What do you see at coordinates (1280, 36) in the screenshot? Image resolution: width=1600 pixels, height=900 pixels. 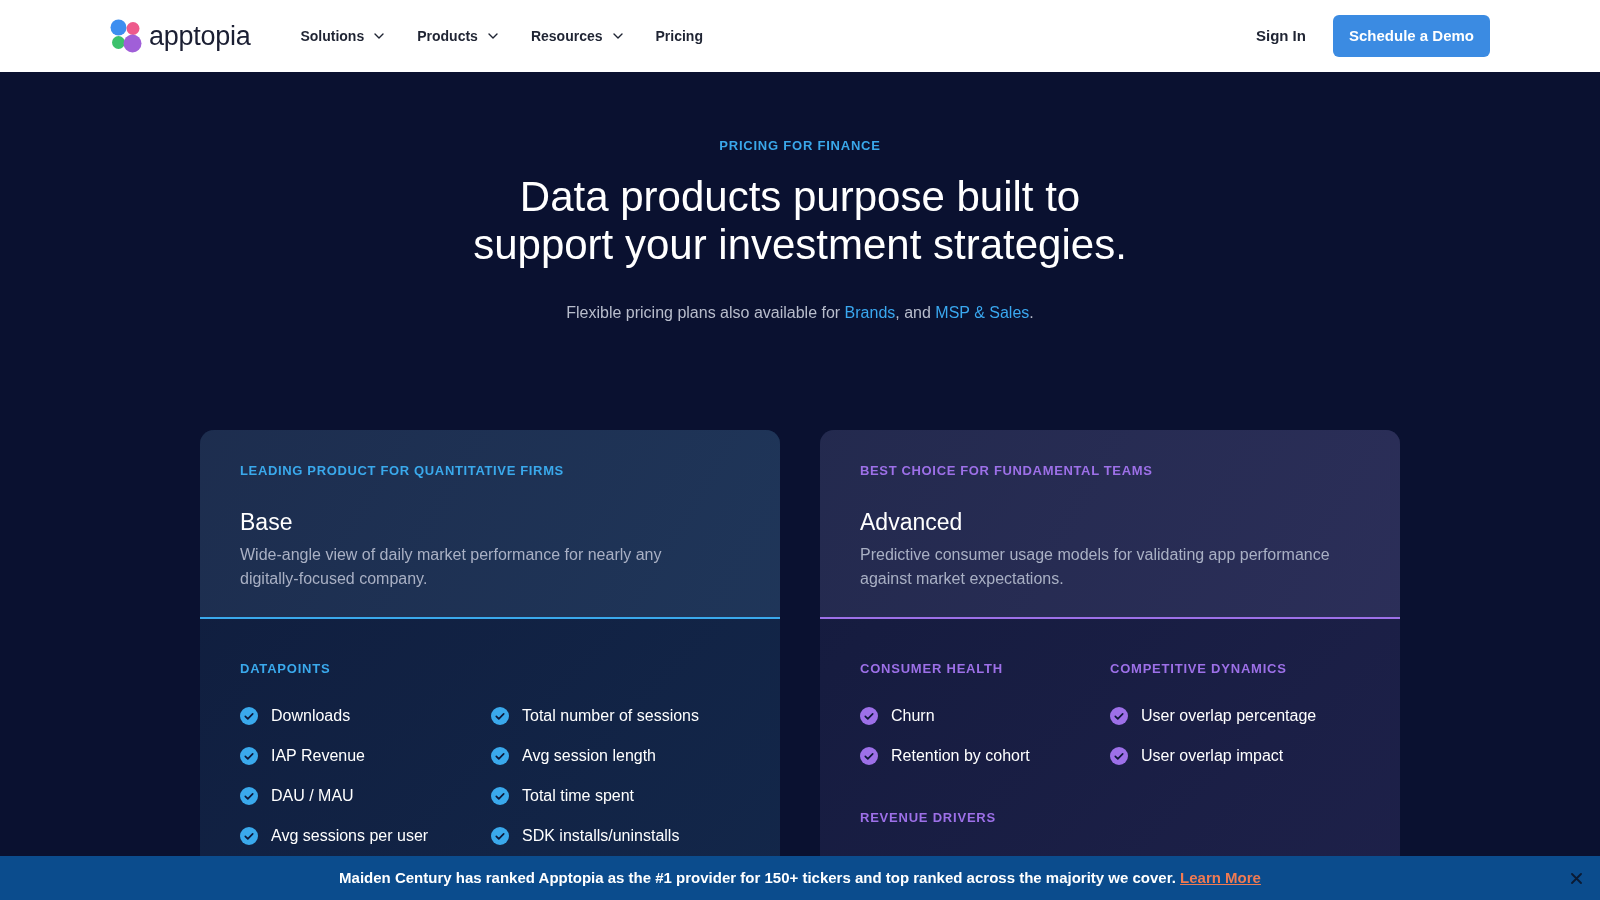 I see `sign-in-link: Sign In` at bounding box center [1280, 36].